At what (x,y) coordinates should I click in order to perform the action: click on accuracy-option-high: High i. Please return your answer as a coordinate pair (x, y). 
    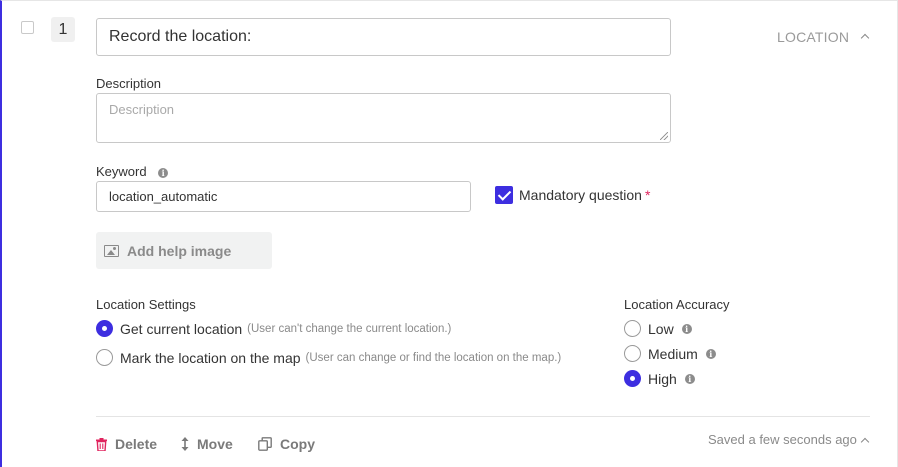
    Looking at the image, I should click on (659, 378).